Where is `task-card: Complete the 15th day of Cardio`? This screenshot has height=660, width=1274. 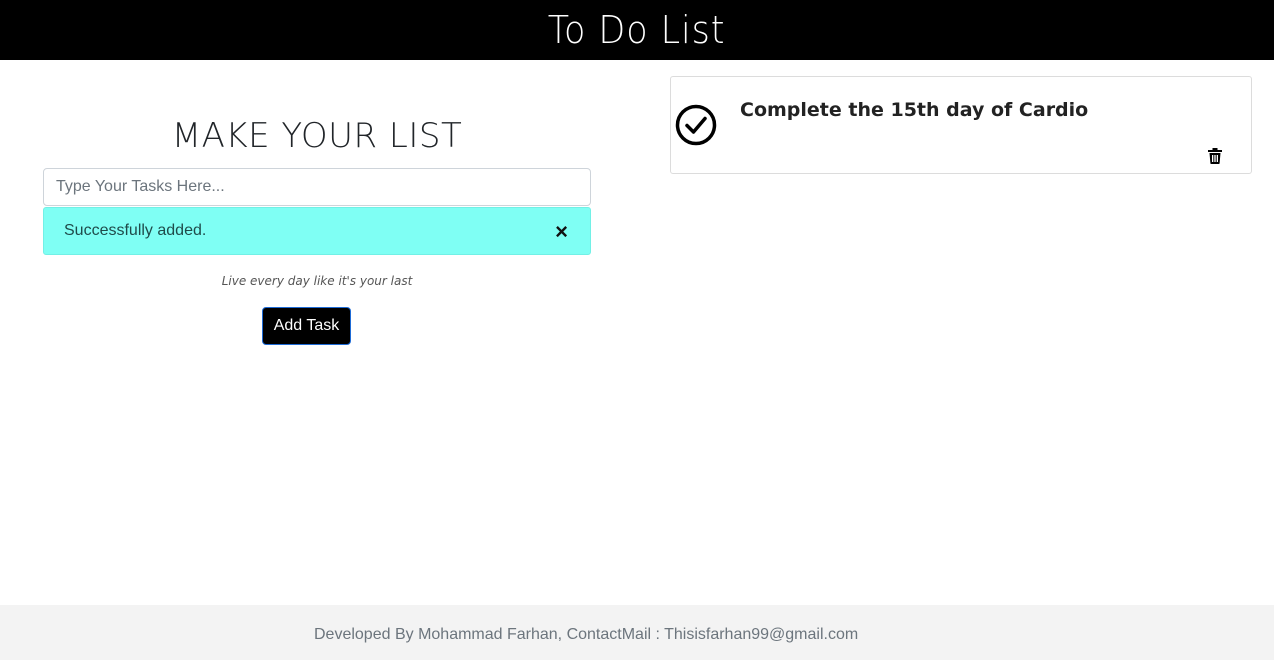
task-card: Complete the 15th day of Cardio is located at coordinates (961, 125).